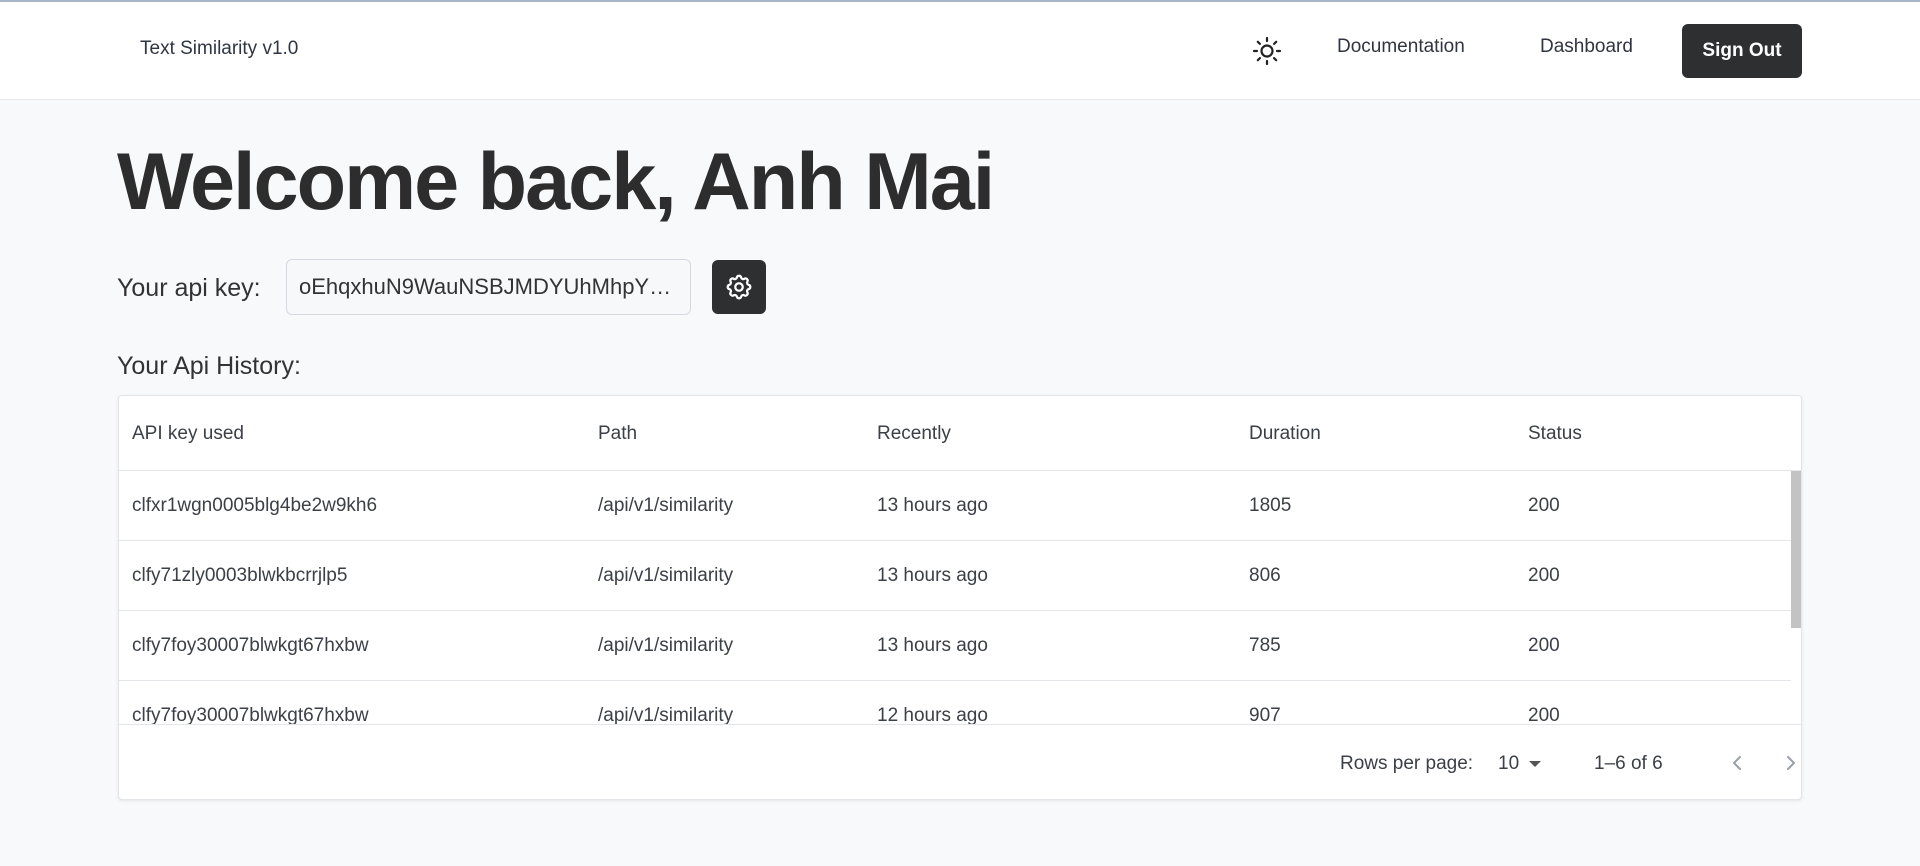 The width and height of the screenshot is (1920, 866). I want to click on rows-per-page-select: 10, so click(1524, 764).